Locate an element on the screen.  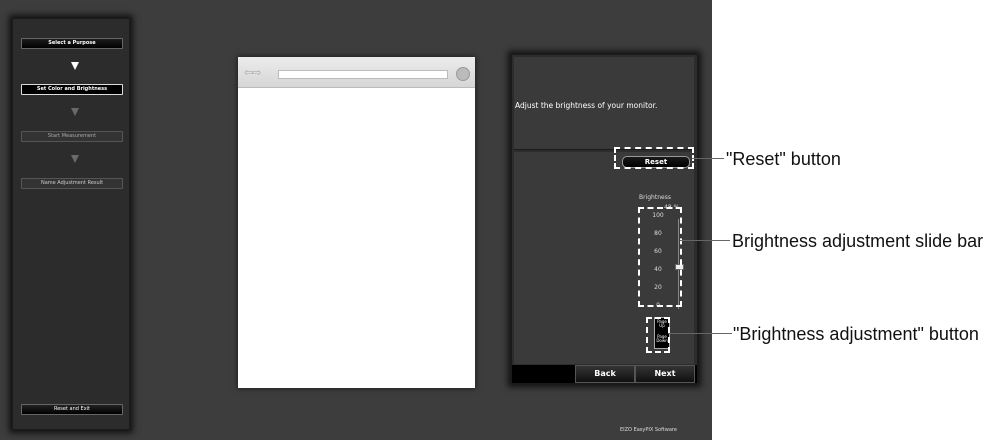
browser-toolbar: ⇦⇨ is located at coordinates (356, 72).